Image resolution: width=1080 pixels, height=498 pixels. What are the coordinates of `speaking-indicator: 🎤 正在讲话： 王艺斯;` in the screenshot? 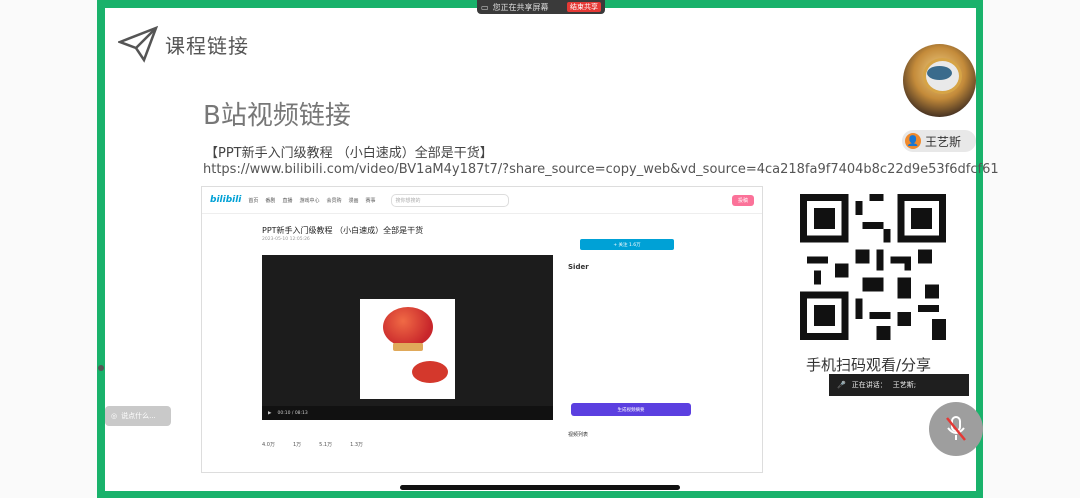 It's located at (899, 385).